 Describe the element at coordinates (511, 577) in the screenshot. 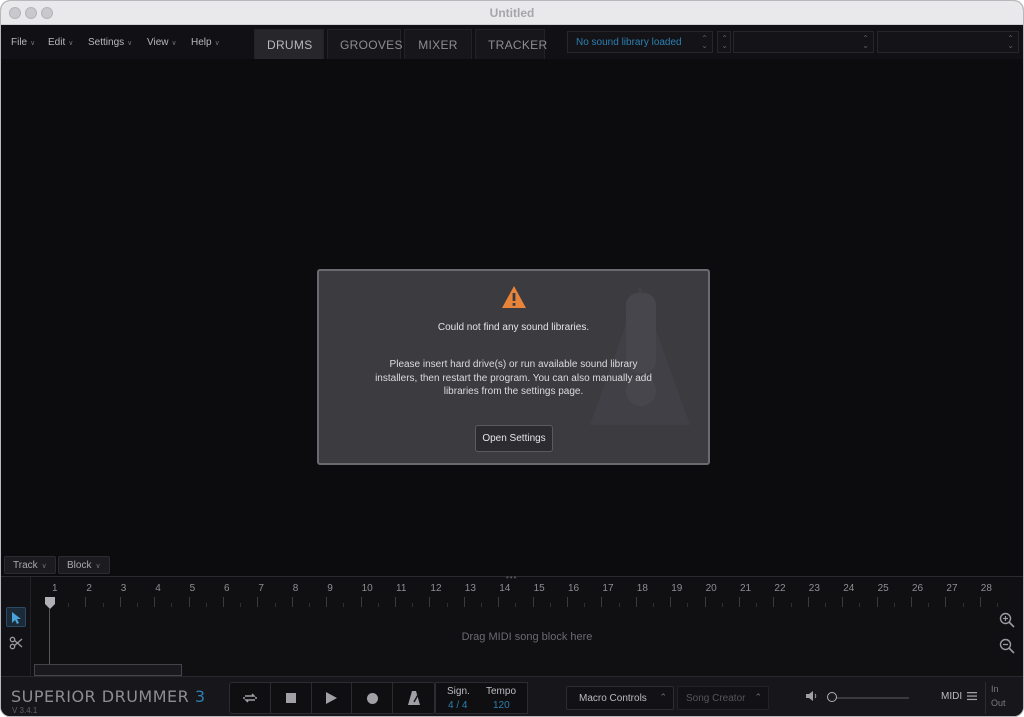

I see `resize-grip-icon: •••` at that location.